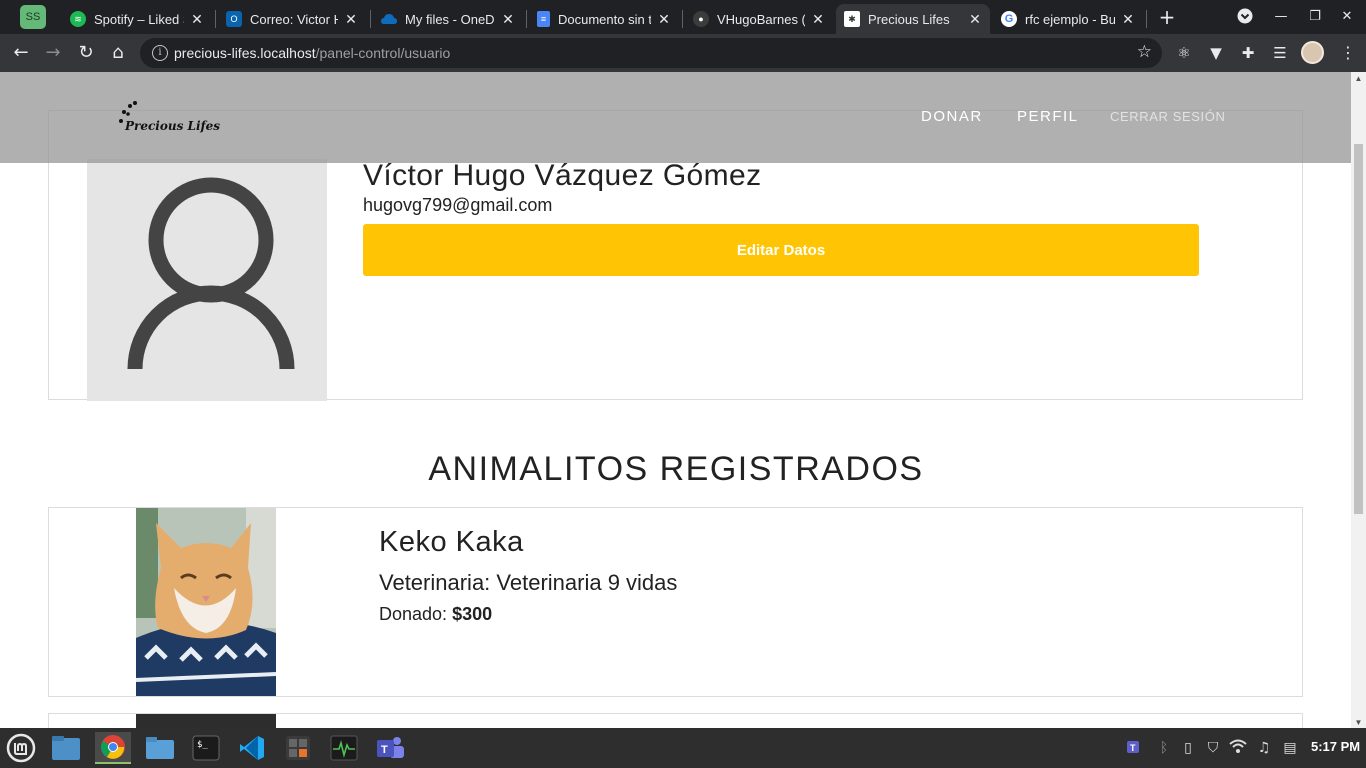  Describe the element at coordinates (1335, 746) in the screenshot. I see `clock: 5:17 PM` at that location.